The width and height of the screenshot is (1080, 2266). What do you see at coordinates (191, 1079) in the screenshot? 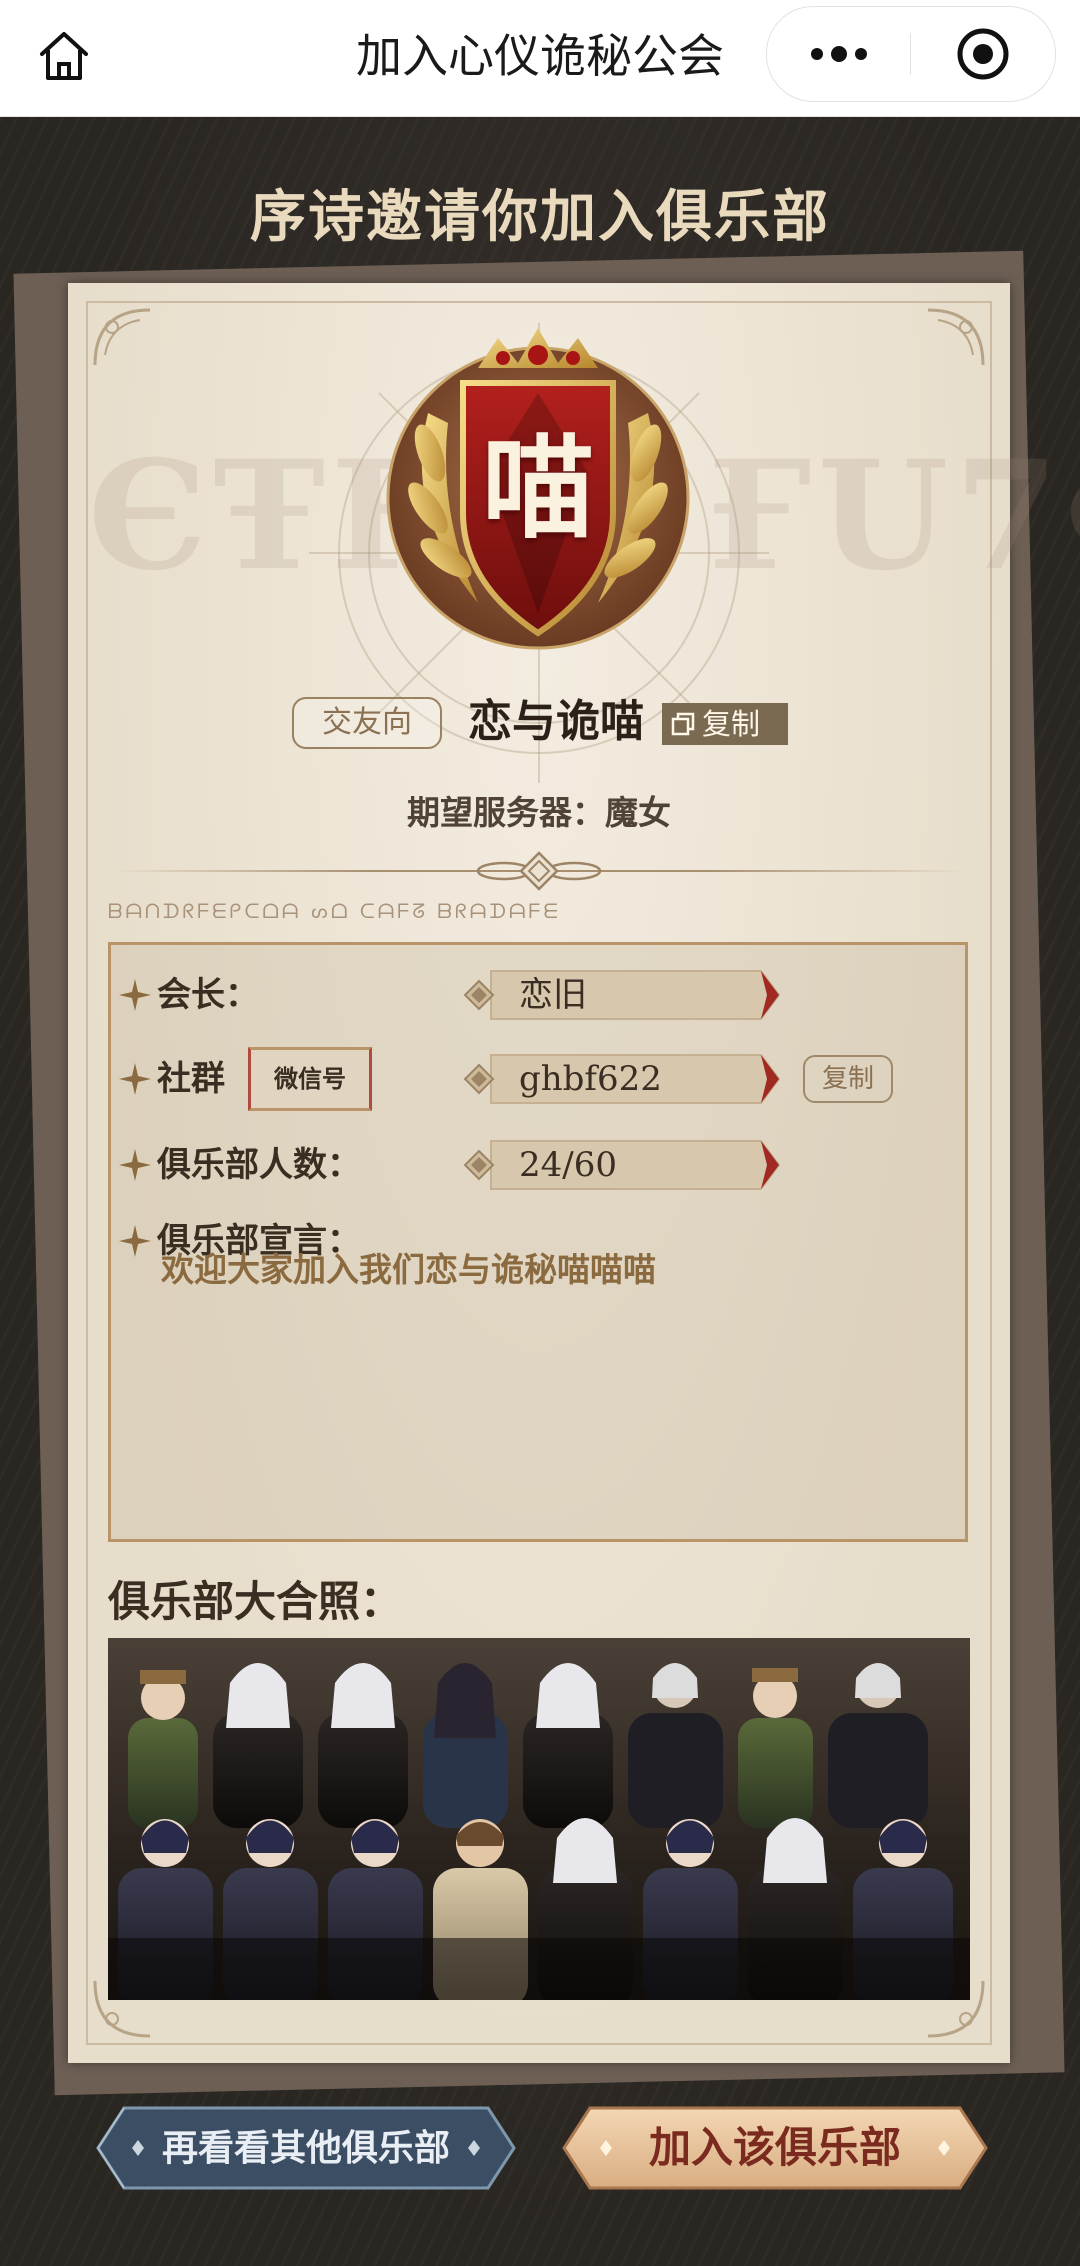
I see `group-label: 社群` at bounding box center [191, 1079].